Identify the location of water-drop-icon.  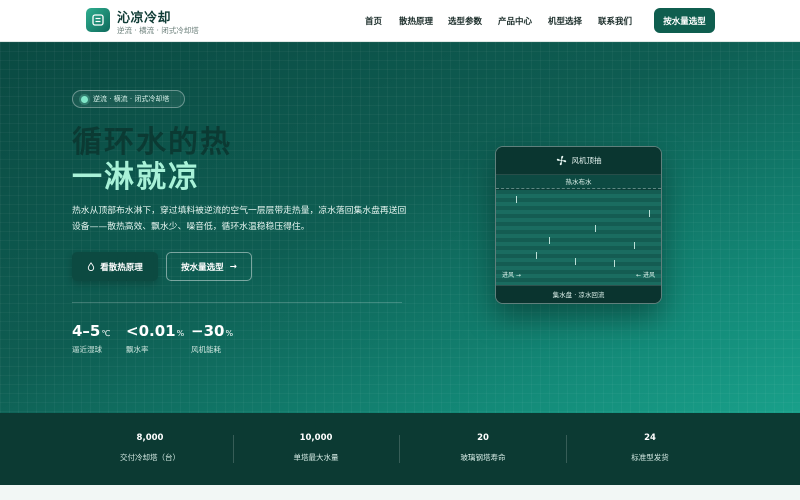
(91, 266).